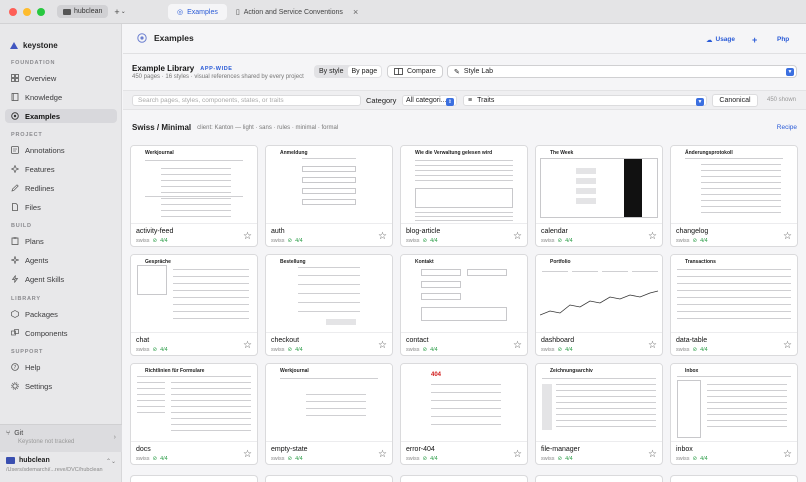  Describe the element at coordinates (734, 294) in the screenshot. I see `card-thumbnail: Transactions` at that location.